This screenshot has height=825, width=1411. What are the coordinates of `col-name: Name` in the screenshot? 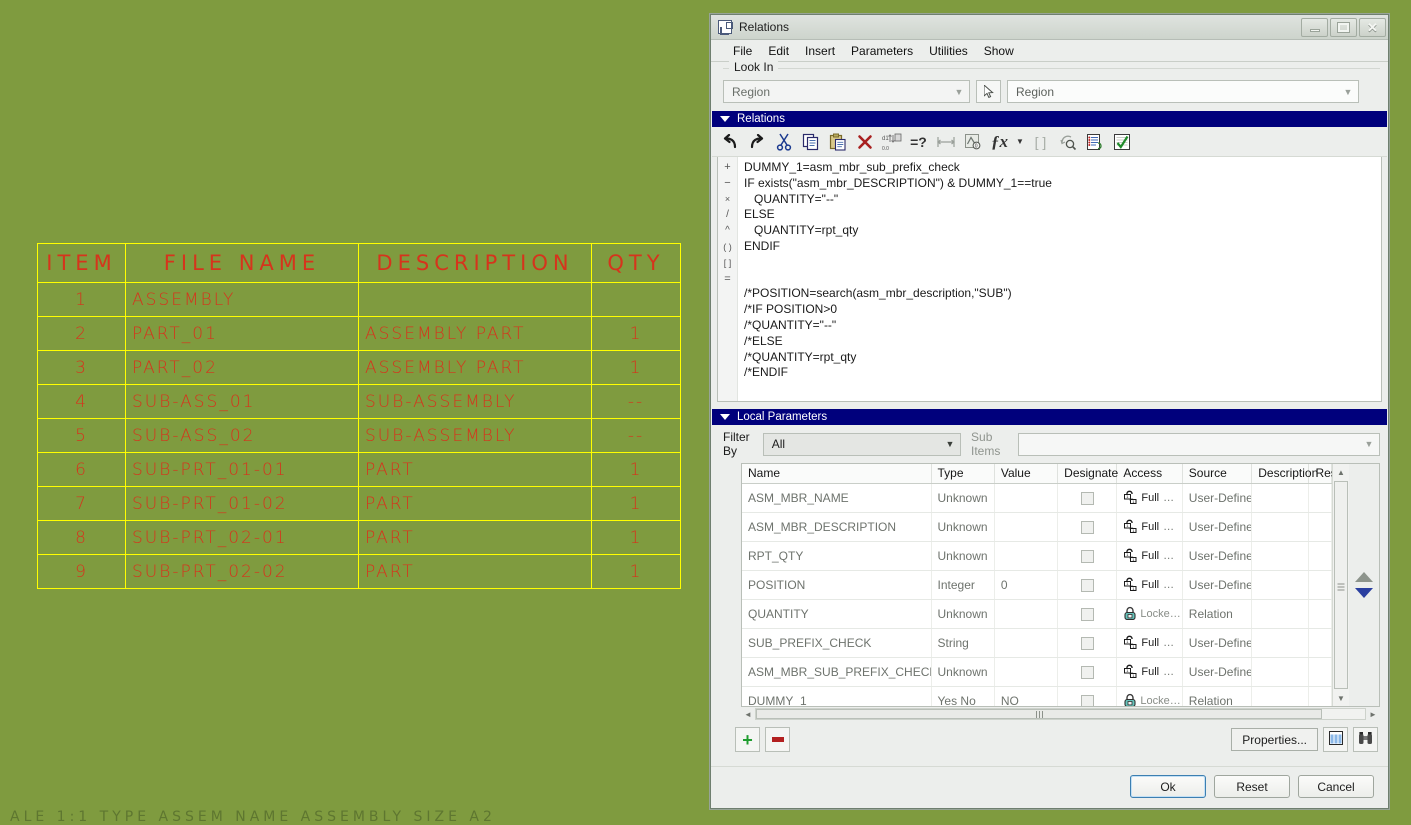 It's located at (837, 474).